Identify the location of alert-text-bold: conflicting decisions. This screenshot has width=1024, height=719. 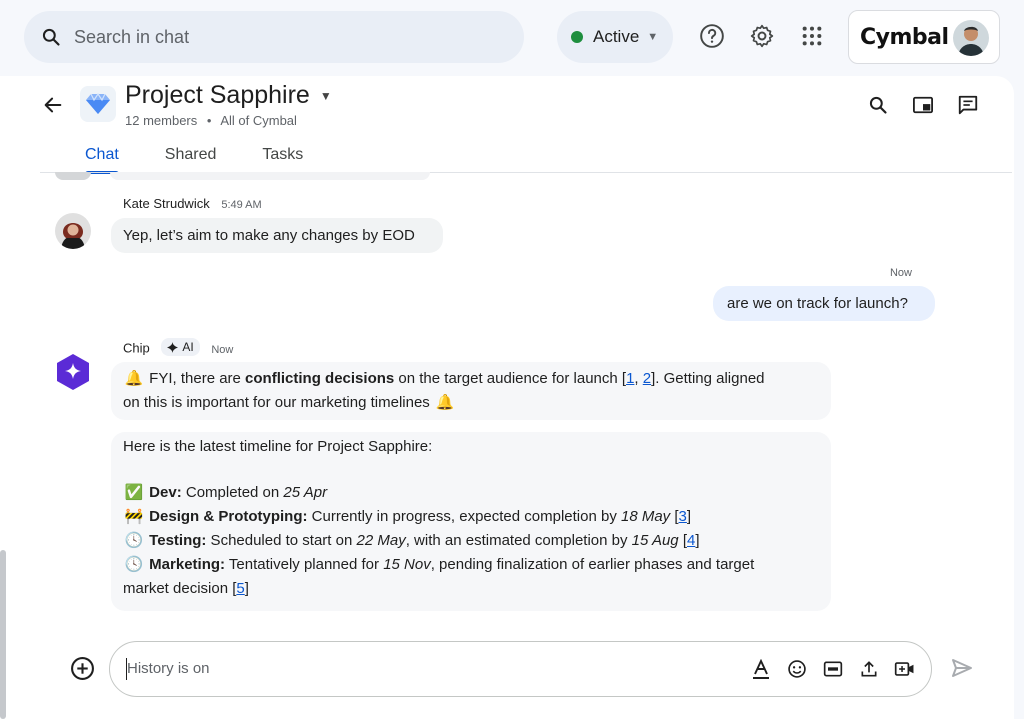
(320, 378).